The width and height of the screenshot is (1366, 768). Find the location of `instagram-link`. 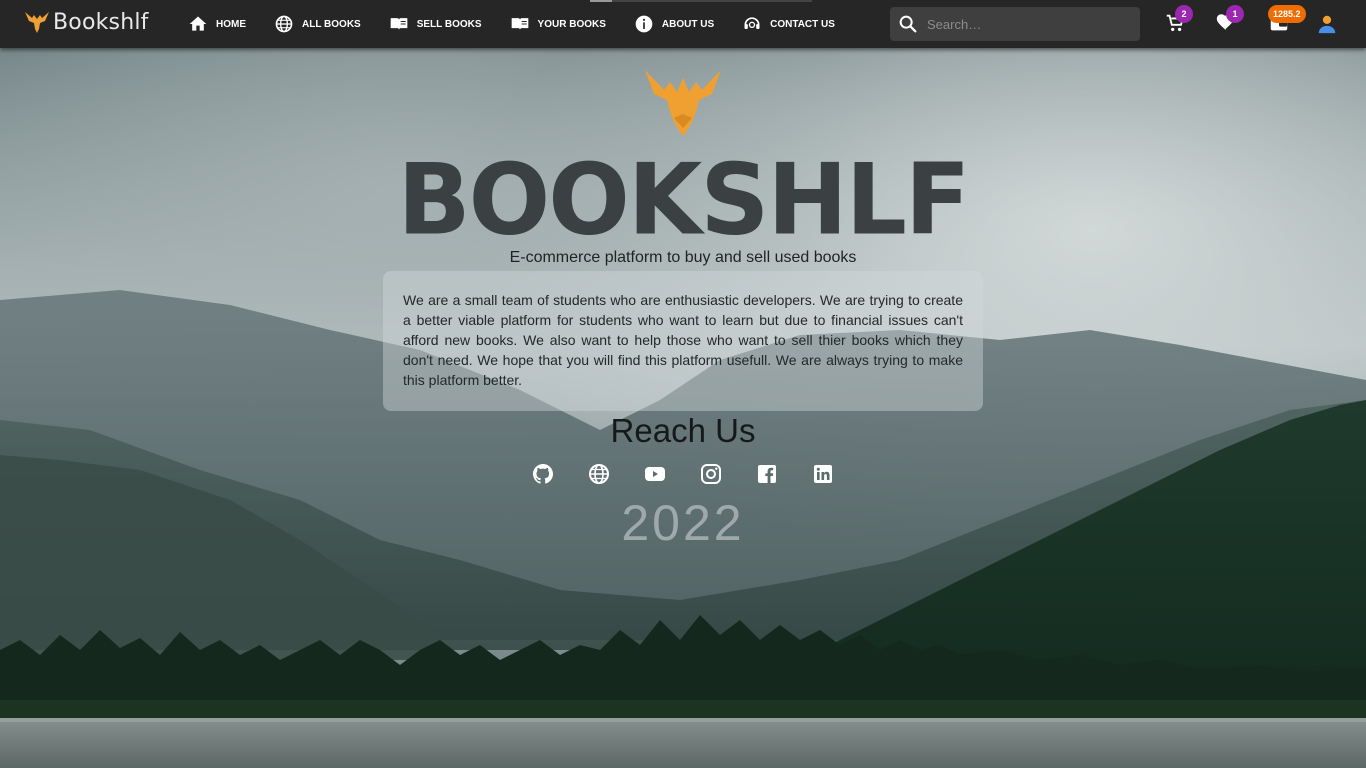

instagram-link is located at coordinates (711, 474).